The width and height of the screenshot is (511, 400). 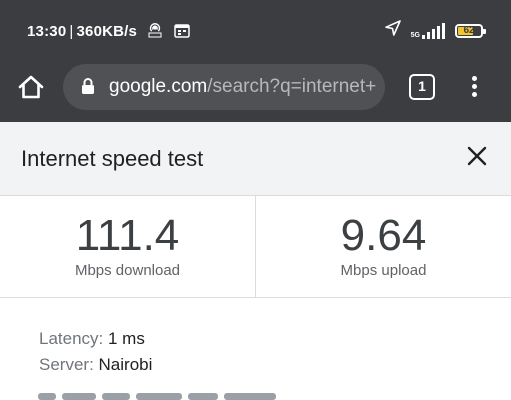 What do you see at coordinates (31, 87) in the screenshot?
I see `home-button` at bounding box center [31, 87].